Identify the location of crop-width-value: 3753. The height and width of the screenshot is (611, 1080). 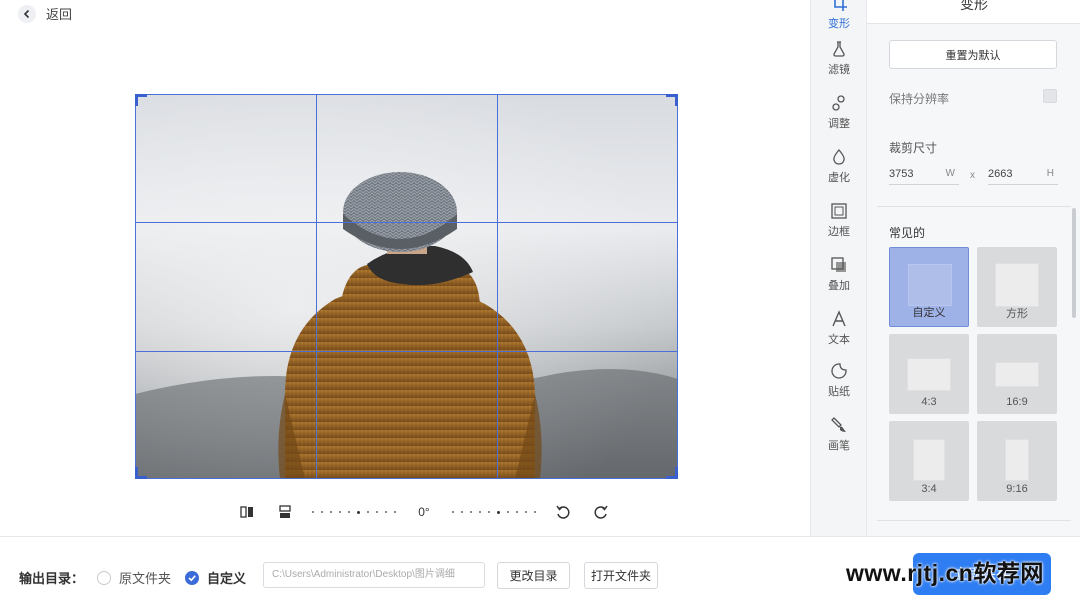
(901, 173).